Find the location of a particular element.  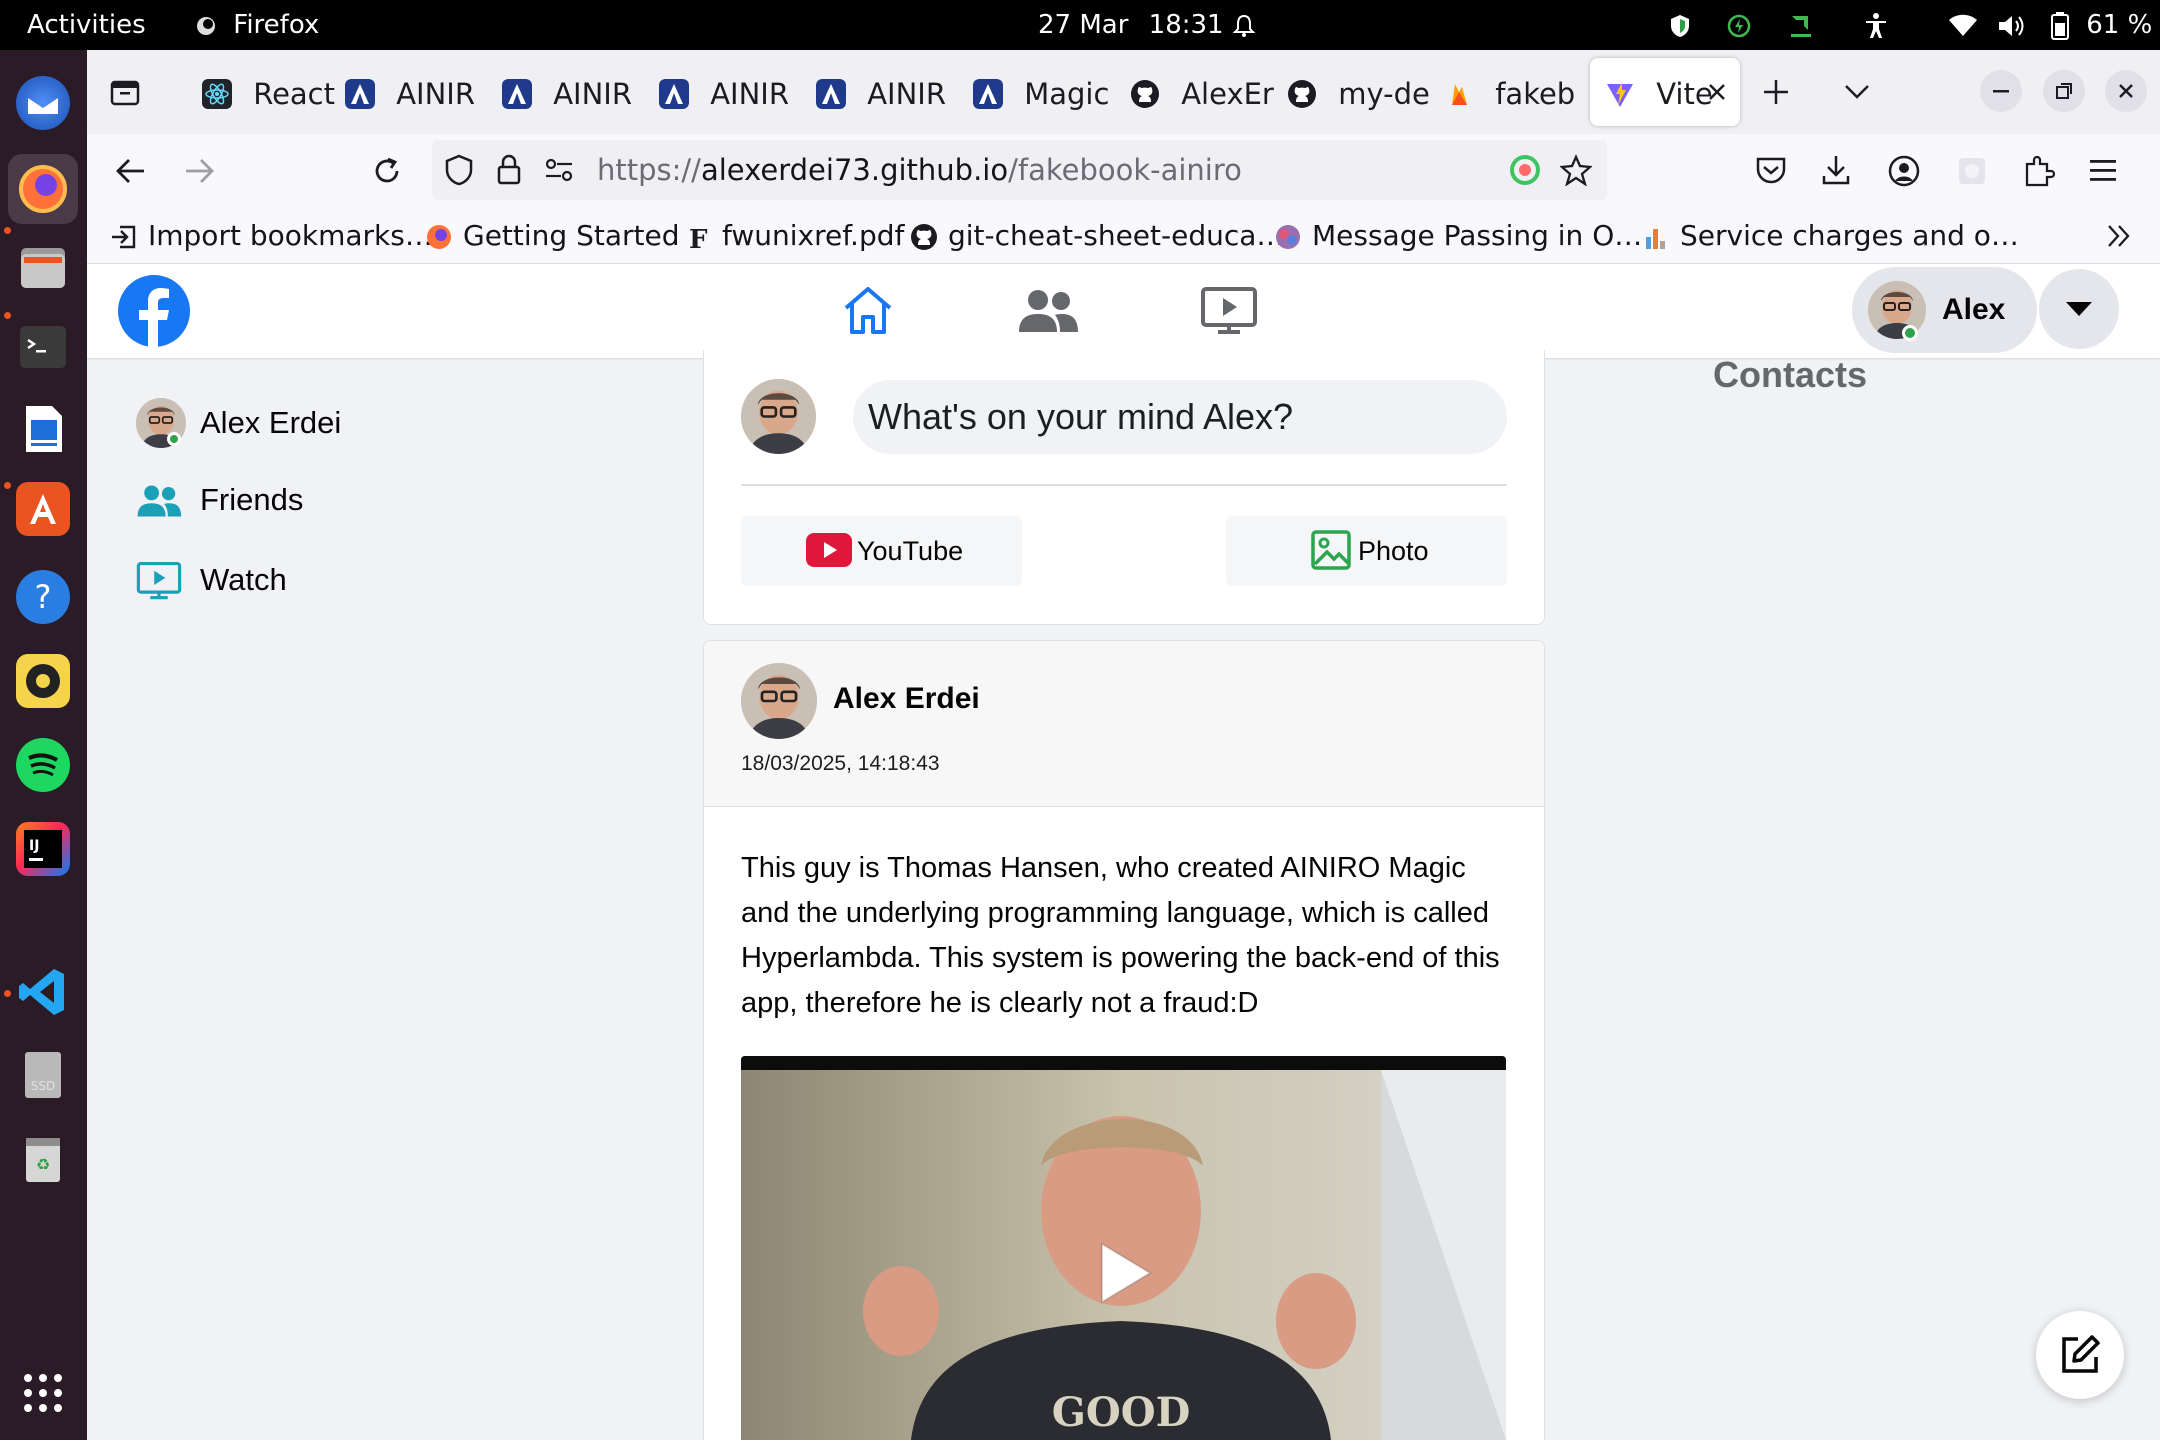

new-message-button is located at coordinates (2080, 1355).